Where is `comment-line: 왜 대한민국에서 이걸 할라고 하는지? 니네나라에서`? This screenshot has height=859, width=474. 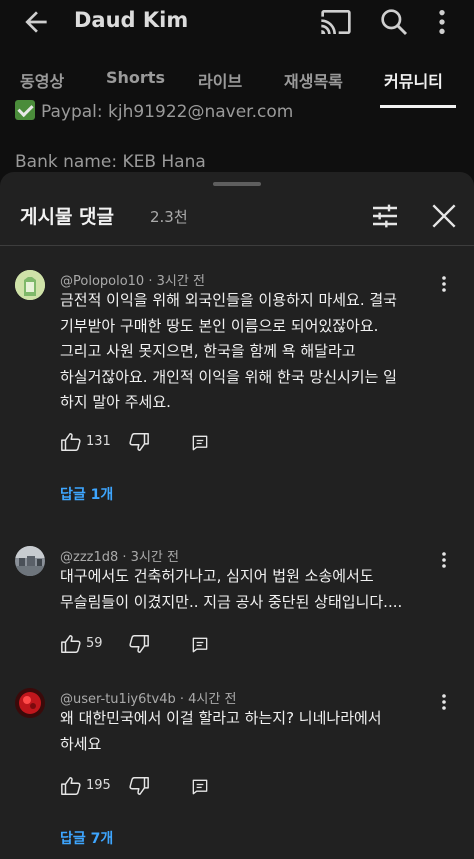
comment-line: 왜 대한민국에서 이걸 할라고 하는지? 니네나라에서 is located at coordinates (221, 718).